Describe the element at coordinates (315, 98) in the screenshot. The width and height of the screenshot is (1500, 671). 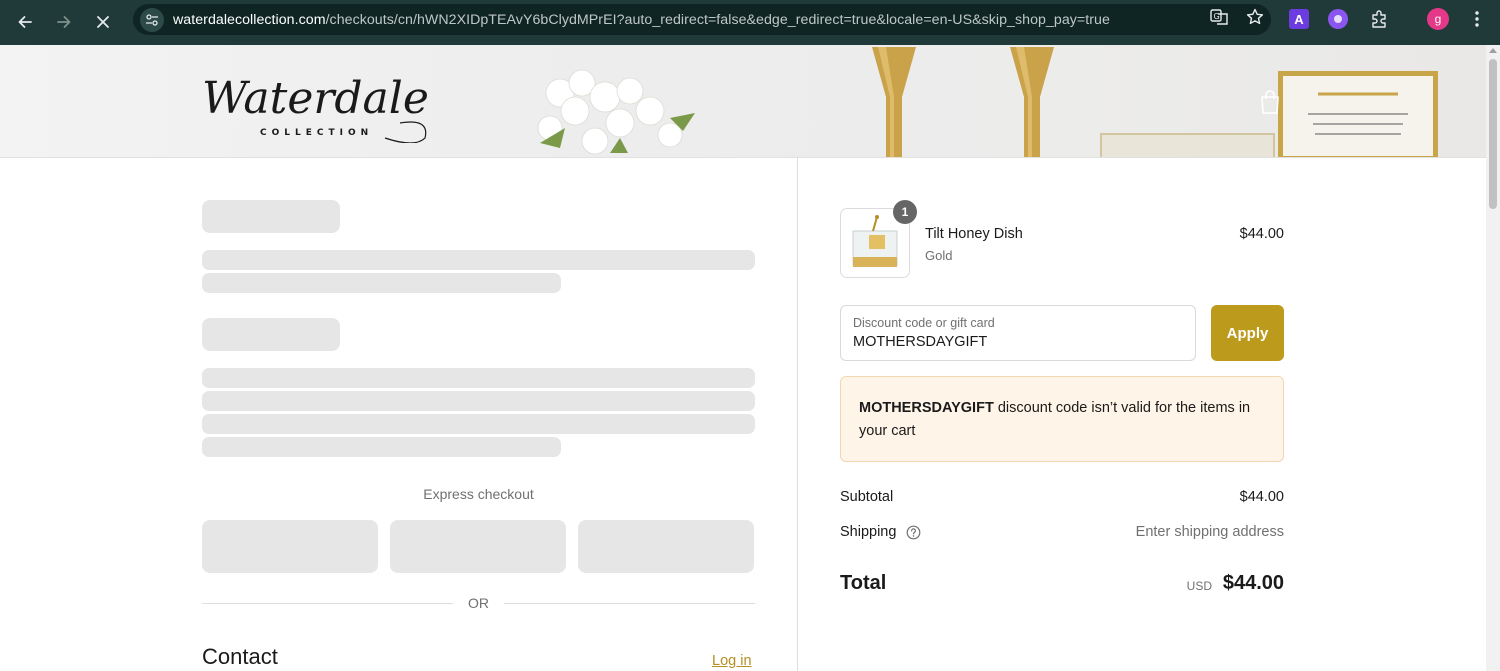
I see `logo-text: Waterdale` at that location.